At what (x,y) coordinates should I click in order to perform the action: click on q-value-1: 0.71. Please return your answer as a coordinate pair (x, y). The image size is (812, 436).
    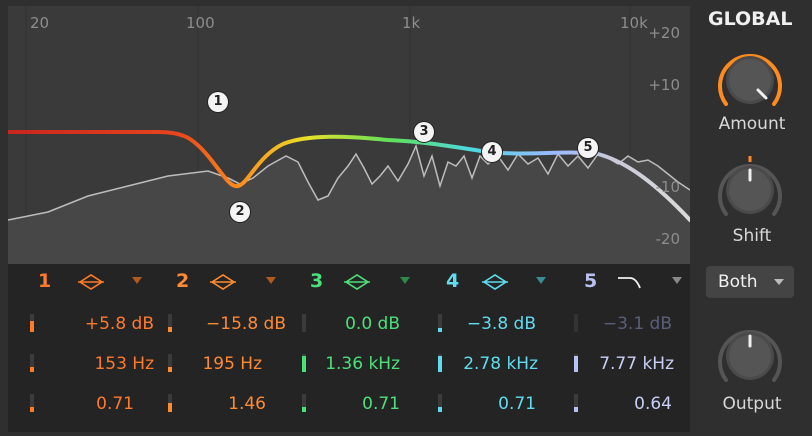
    Looking at the image, I should click on (89, 404).